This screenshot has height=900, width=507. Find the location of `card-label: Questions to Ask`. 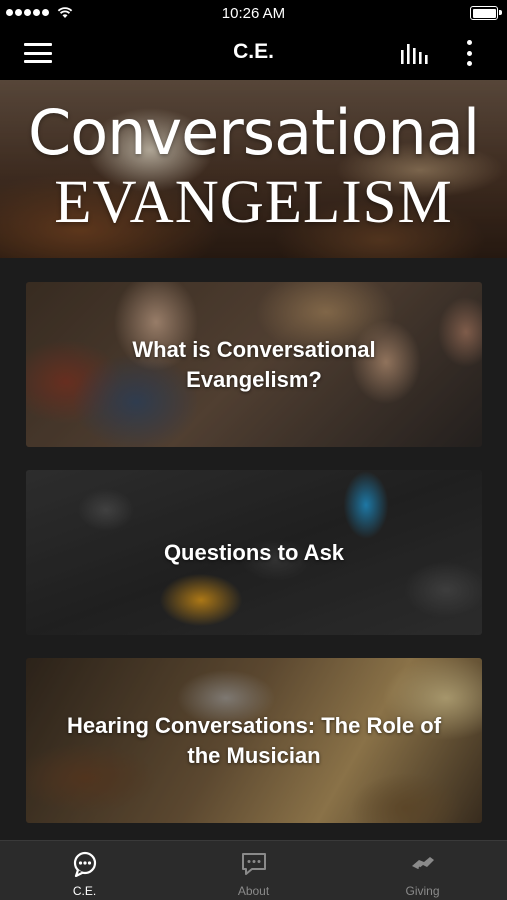

card-label: Questions to Ask is located at coordinates (254, 552).